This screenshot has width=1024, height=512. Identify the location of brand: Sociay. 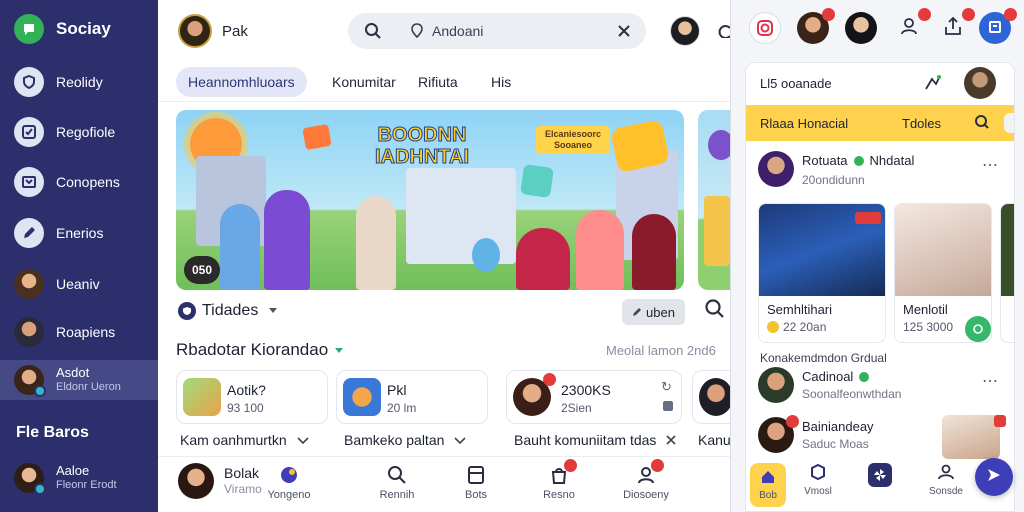
(62, 29).